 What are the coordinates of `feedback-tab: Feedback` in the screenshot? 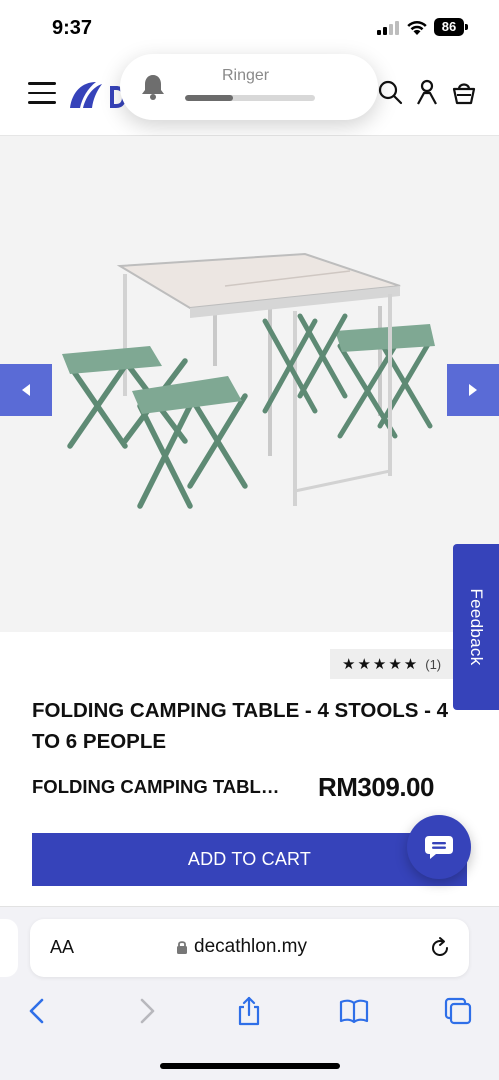 It's located at (476, 627).